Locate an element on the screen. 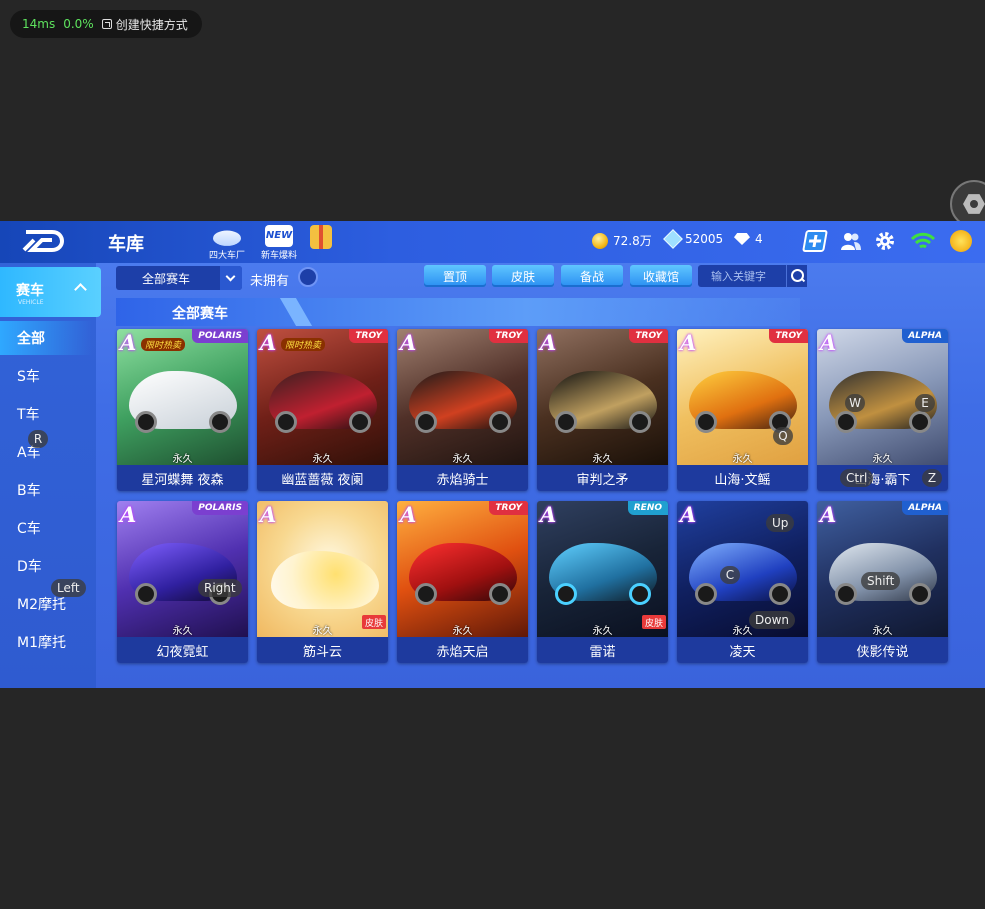 Image resolution: width=985 pixels, height=909 pixels. search-input: 输入关键字 is located at coordinates (742, 276).